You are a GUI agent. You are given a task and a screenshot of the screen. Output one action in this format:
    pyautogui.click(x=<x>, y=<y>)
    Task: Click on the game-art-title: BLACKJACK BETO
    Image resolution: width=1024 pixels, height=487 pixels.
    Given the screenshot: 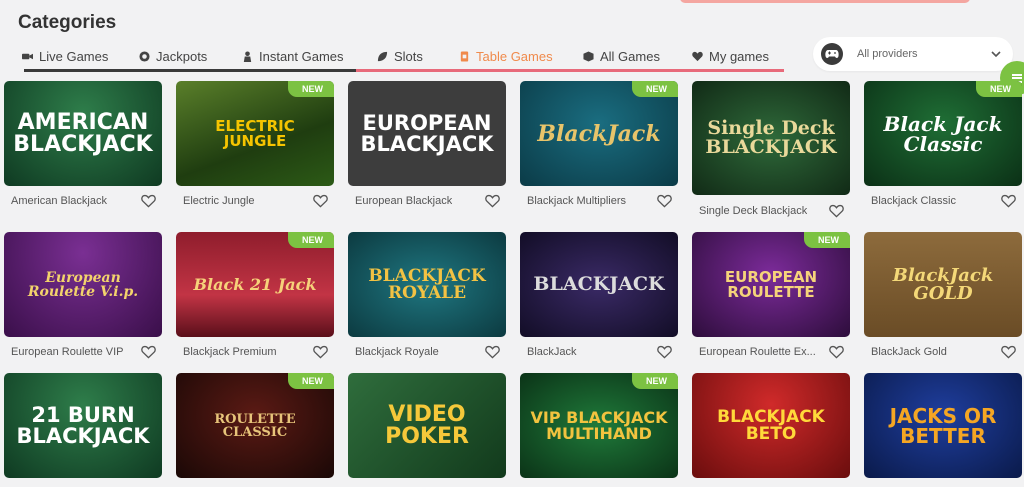 What is the action you would take?
    pyautogui.click(x=771, y=425)
    